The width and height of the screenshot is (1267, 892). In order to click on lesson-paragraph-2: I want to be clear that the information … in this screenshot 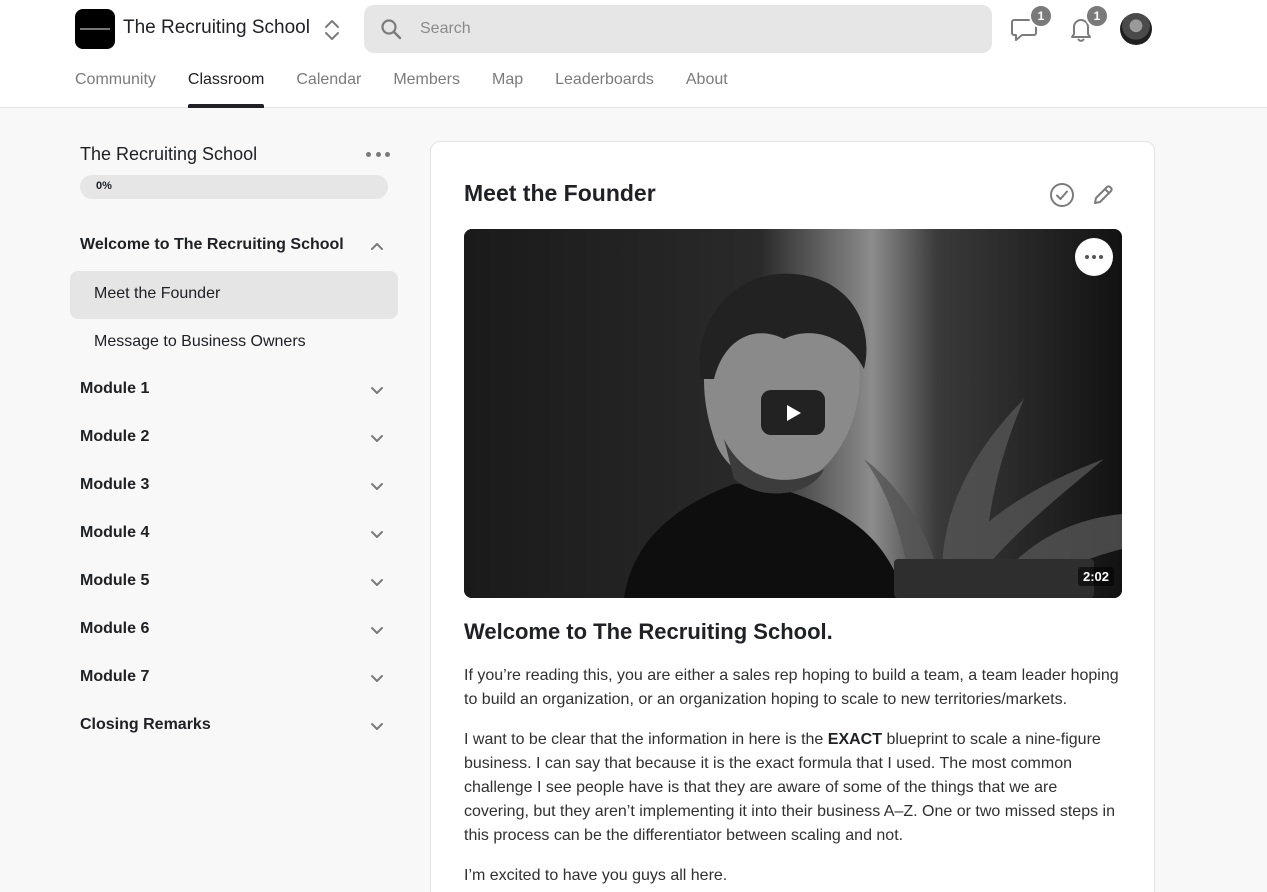, I will do `click(794, 788)`.